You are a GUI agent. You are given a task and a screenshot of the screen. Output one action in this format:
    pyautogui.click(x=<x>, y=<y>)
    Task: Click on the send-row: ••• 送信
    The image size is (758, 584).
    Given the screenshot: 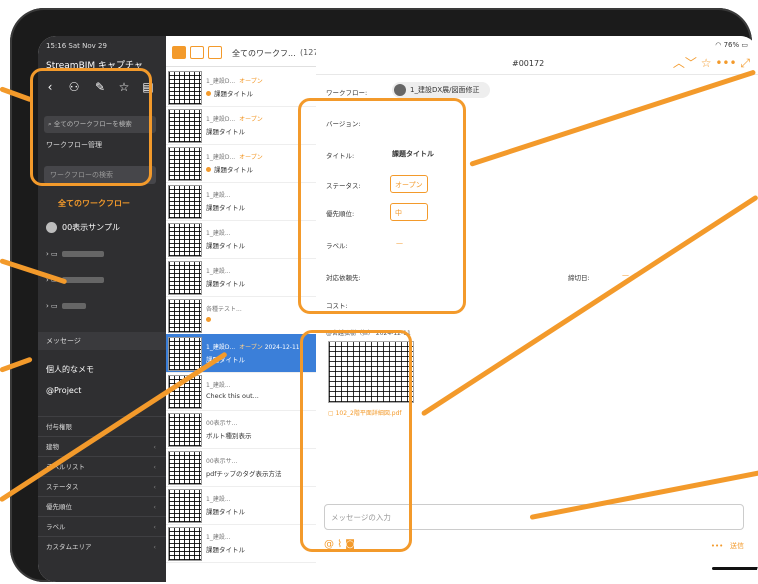 What is the action you would take?
    pyautogui.click(x=727, y=546)
    